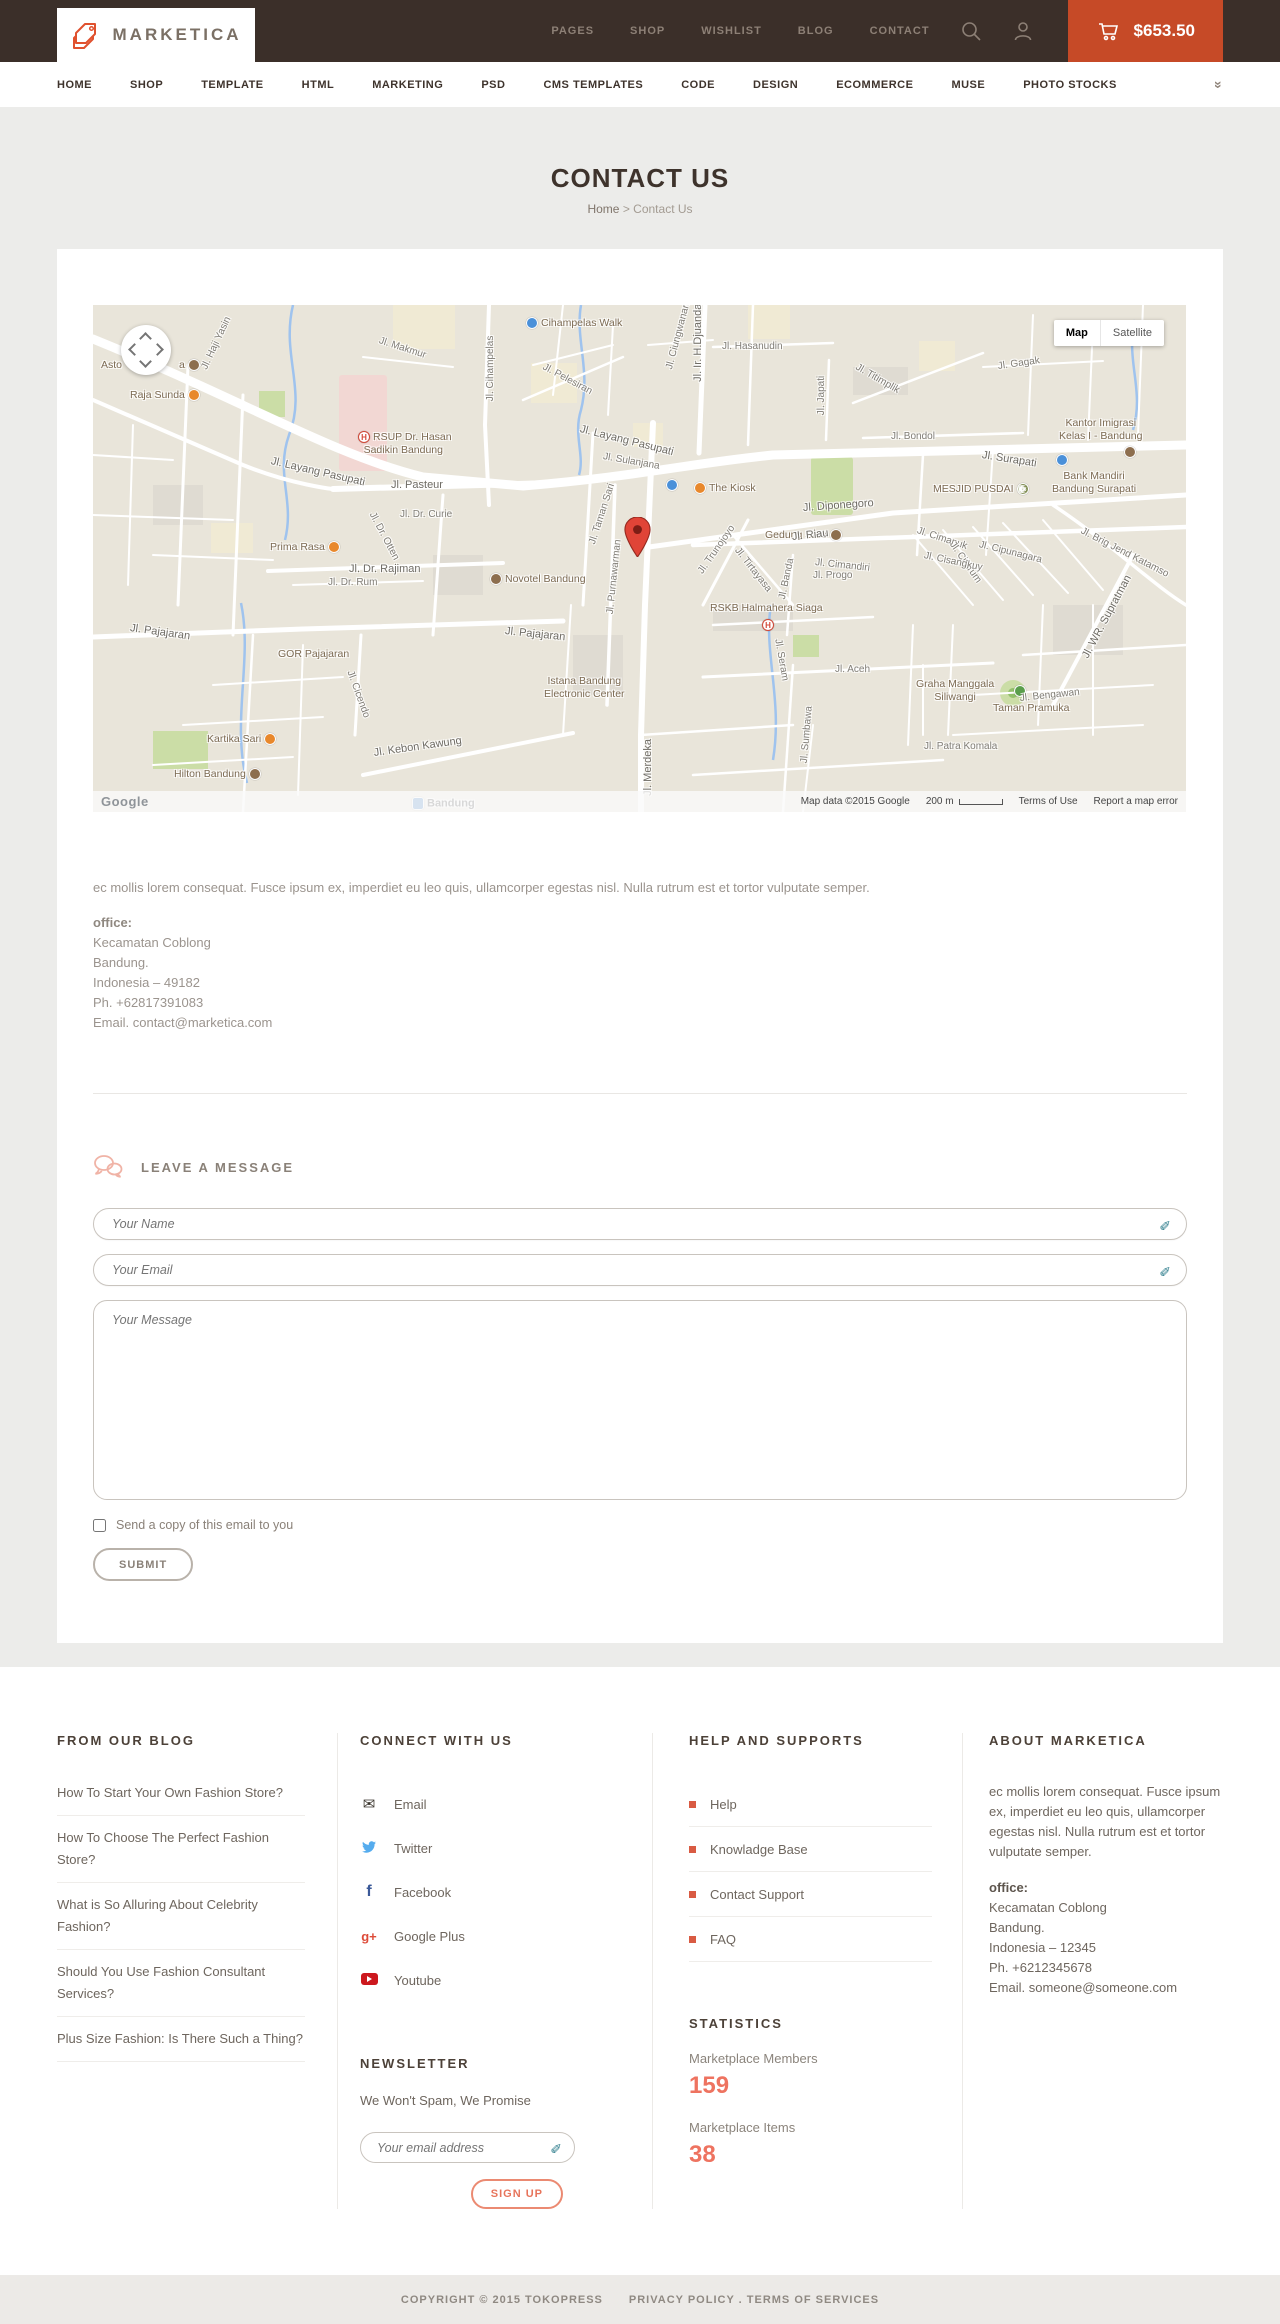 This screenshot has width=1280, height=2324. Describe the element at coordinates (145, 361) in the screenshot. I see `pan-down-icon` at that location.